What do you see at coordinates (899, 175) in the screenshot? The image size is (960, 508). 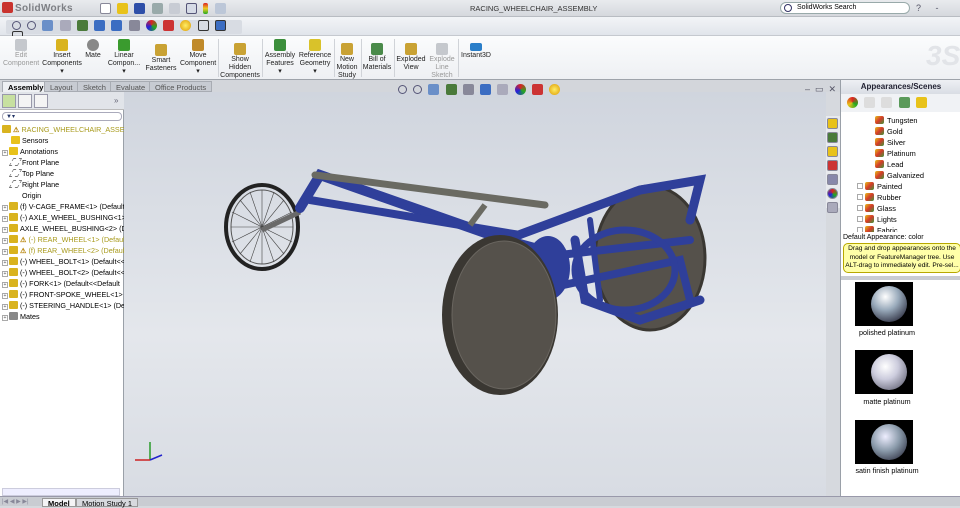 I see `appearance-folder: Galvanized` at bounding box center [899, 175].